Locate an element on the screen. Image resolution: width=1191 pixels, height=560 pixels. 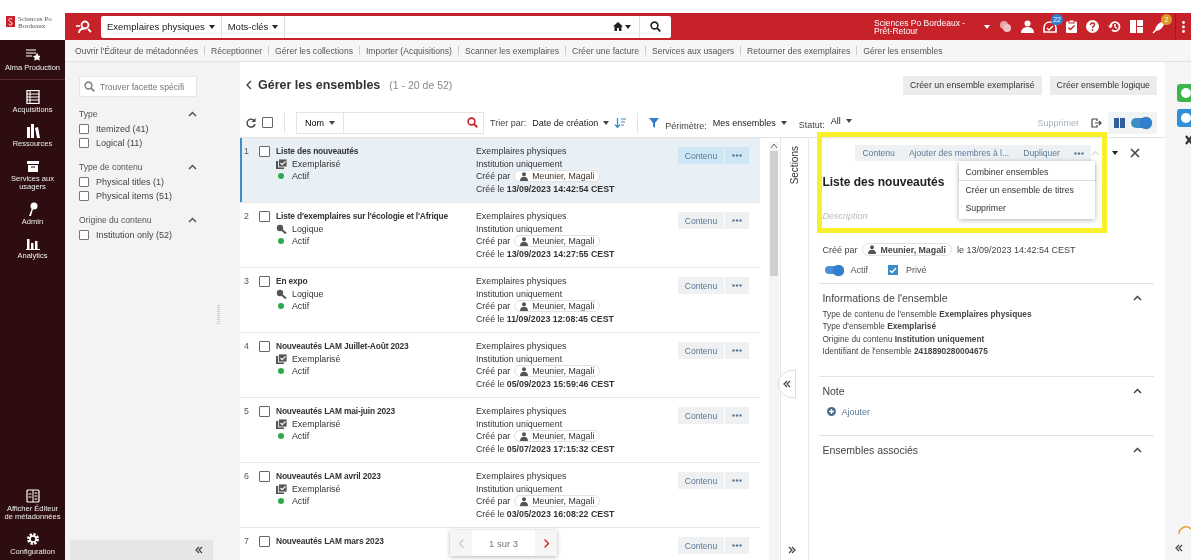
back-icon is located at coordinates (249, 85).